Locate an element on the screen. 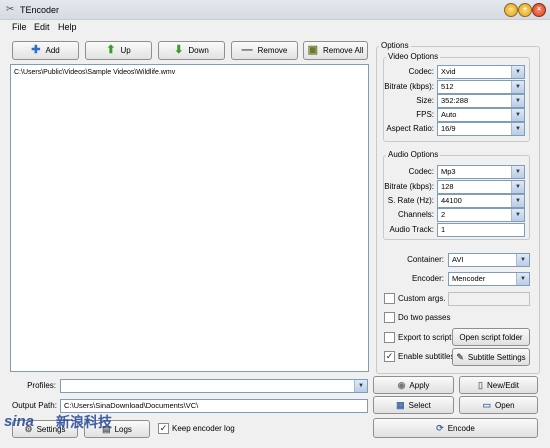  arrow-up-icon: ⬆ is located at coordinates (111, 50).